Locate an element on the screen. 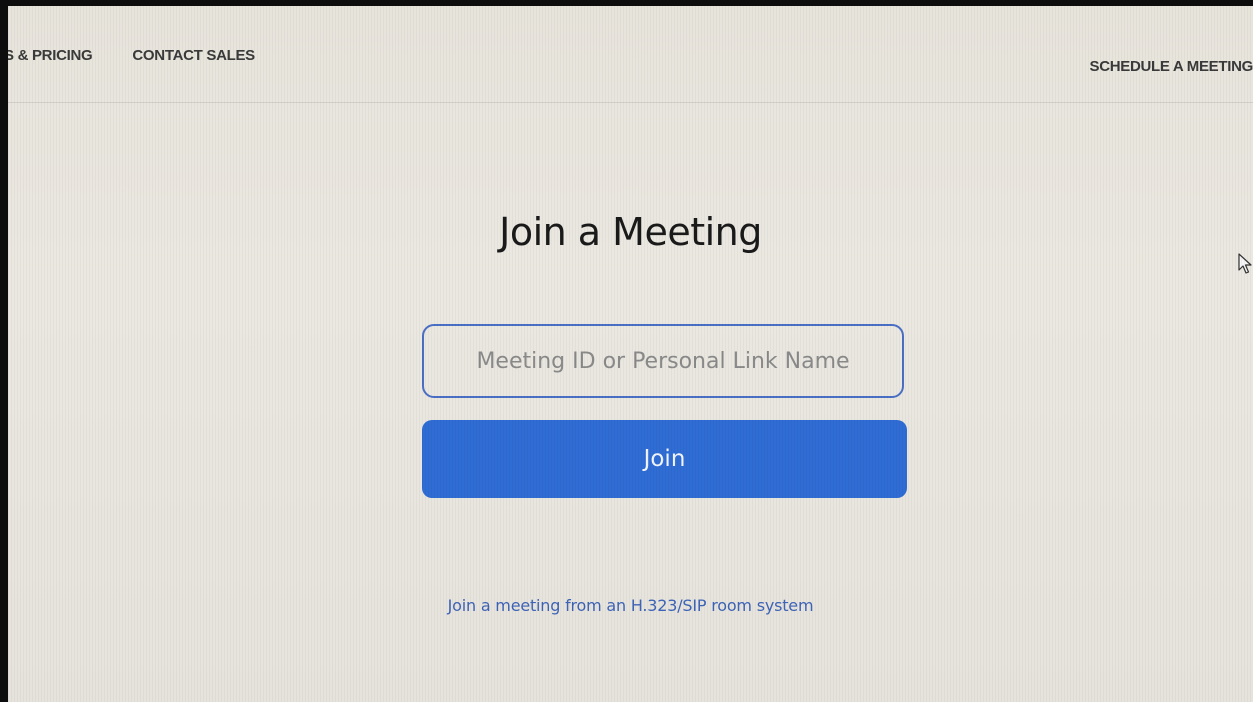 The width and height of the screenshot is (1253, 702). mouse-pointer-icon is located at coordinates (1245, 263).